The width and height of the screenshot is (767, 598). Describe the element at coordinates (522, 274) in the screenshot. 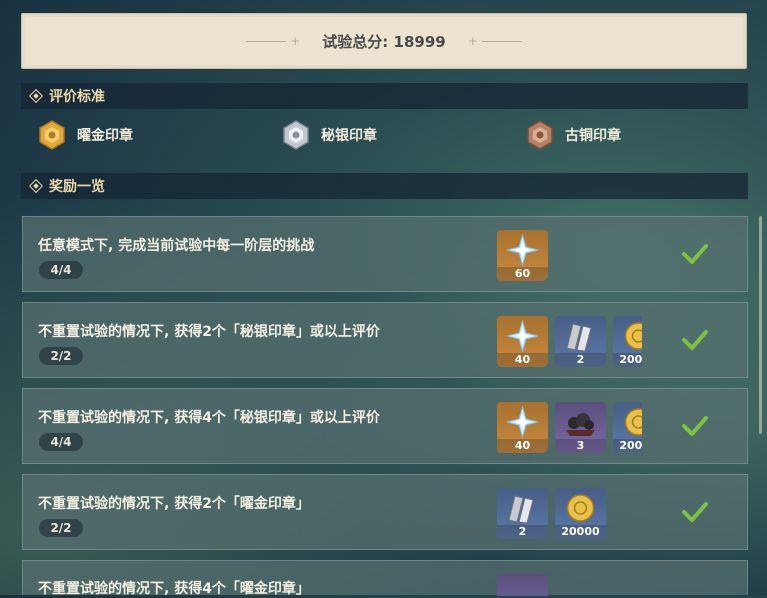

I see `item-count: 60` at that location.